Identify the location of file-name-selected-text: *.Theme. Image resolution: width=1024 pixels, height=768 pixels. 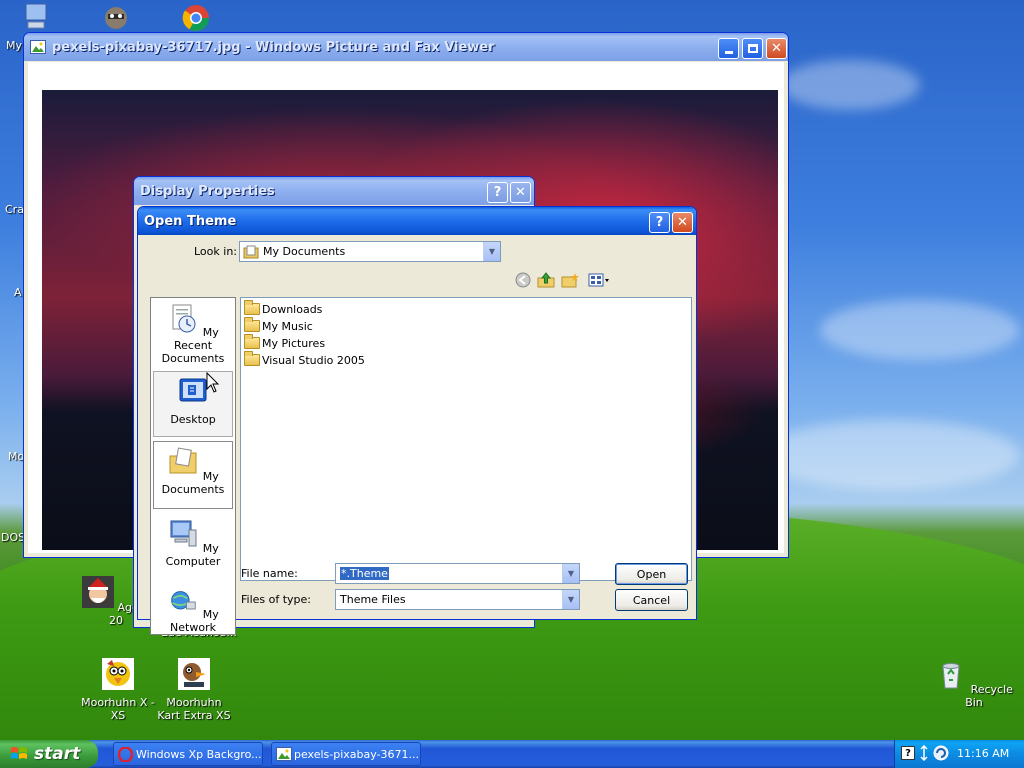
(364, 573).